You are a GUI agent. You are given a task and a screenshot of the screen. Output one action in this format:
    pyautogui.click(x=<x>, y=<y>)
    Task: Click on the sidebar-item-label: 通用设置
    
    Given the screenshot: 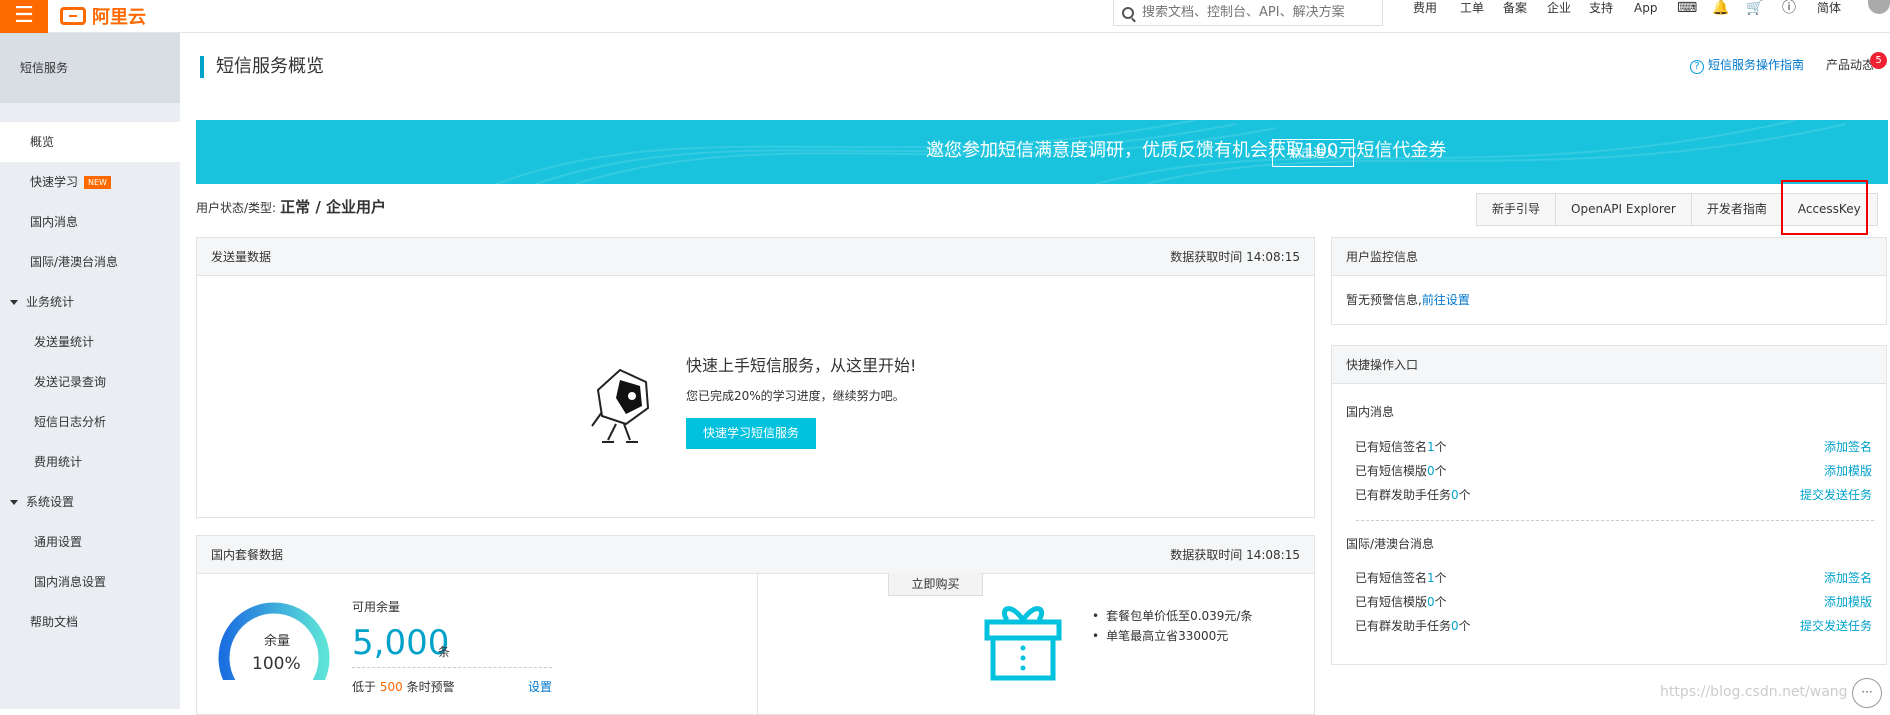 What is the action you would take?
    pyautogui.click(x=58, y=542)
    